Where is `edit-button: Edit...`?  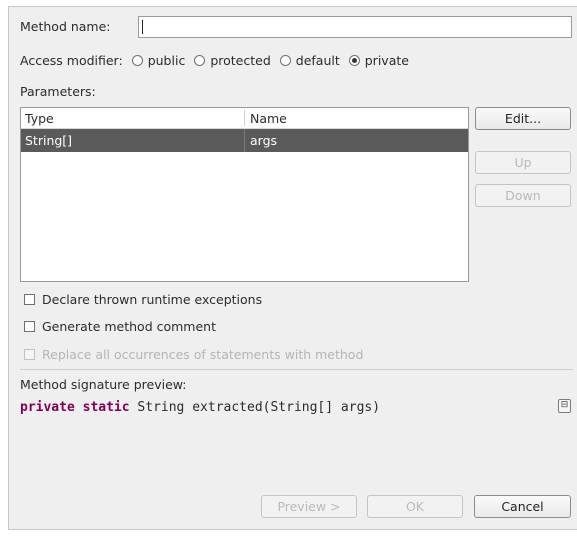 edit-button: Edit... is located at coordinates (523, 118).